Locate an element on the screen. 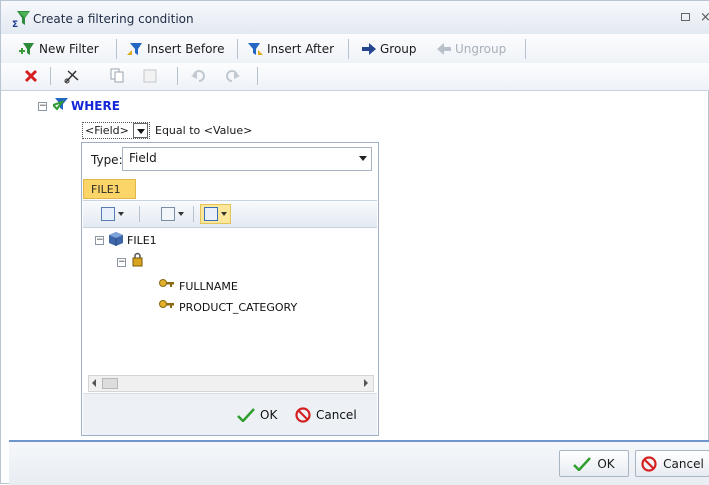 This screenshot has width=709, height=485. popup-ok-label: OK is located at coordinates (269, 415).